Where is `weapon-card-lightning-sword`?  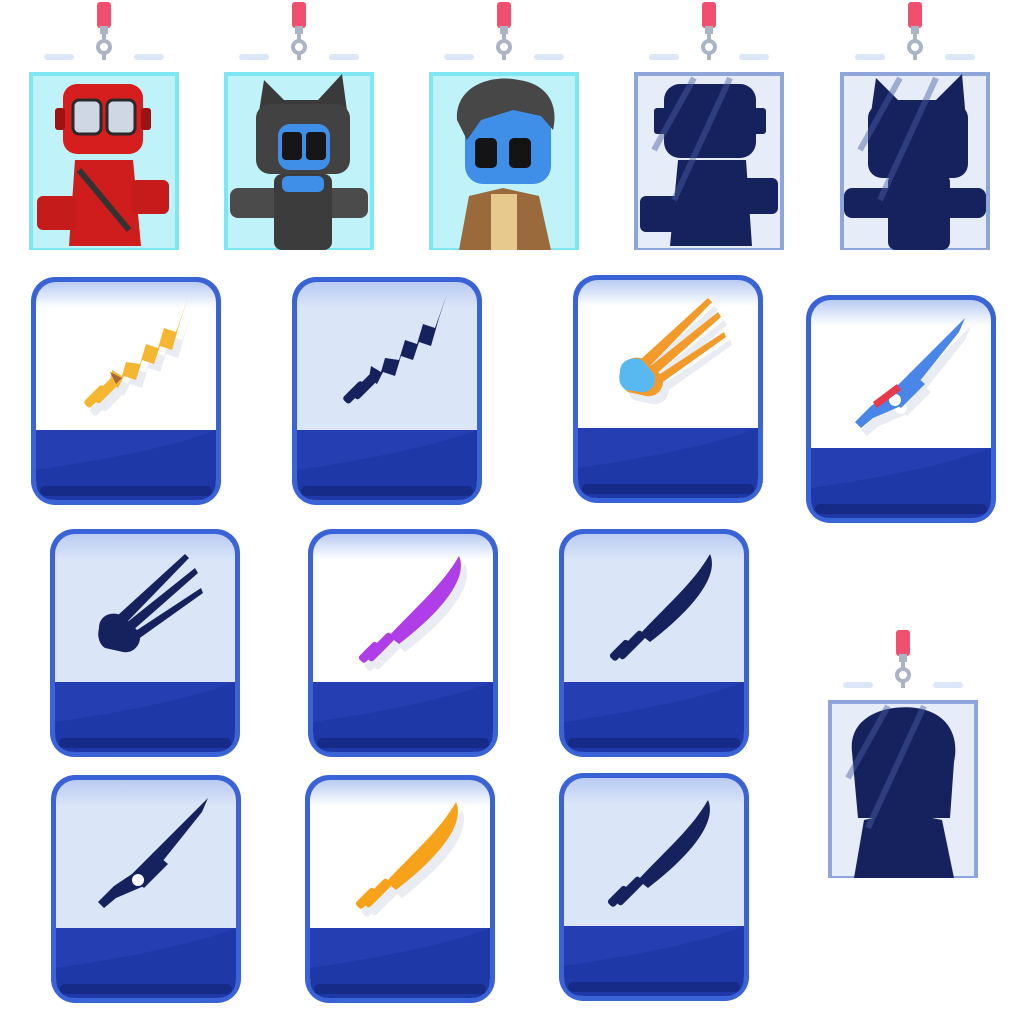 weapon-card-lightning-sword is located at coordinates (126, 391).